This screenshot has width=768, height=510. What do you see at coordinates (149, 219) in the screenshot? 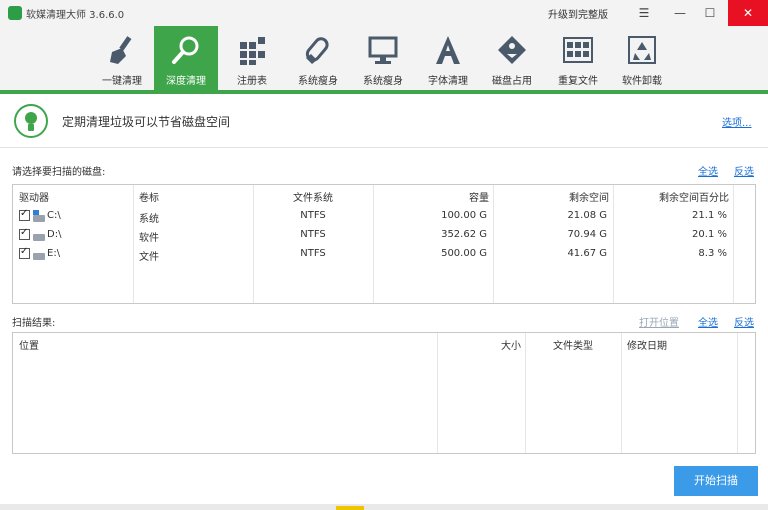
I see `volume-label: 系统` at bounding box center [149, 219].